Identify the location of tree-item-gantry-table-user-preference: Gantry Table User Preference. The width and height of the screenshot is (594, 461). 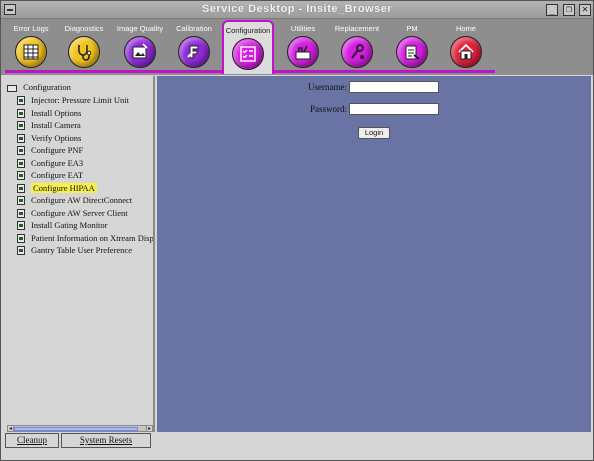
(74, 250).